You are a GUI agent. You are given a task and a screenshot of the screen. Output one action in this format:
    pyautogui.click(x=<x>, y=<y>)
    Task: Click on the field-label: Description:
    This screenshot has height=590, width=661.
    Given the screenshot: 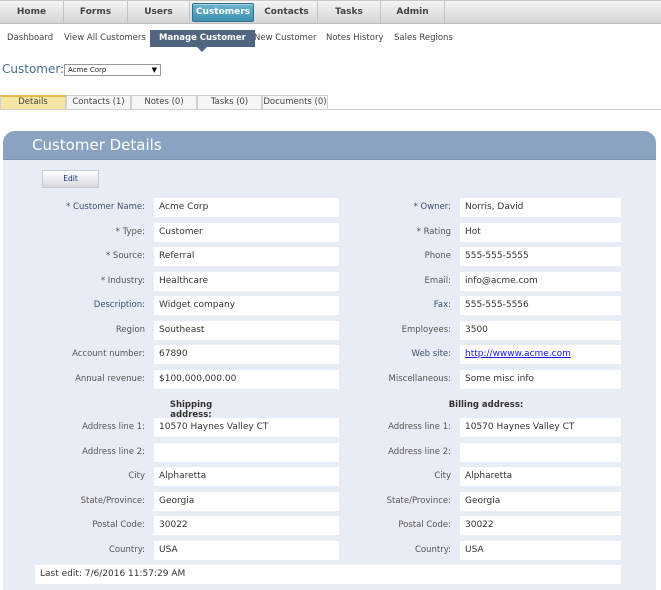 What is the action you would take?
    pyautogui.click(x=119, y=305)
    